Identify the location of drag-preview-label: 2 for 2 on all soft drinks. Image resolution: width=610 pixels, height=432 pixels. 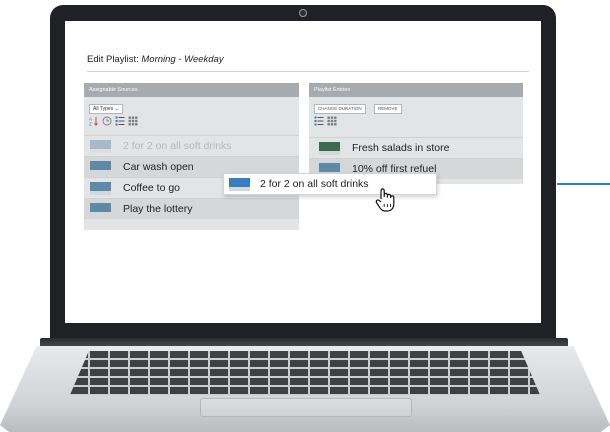
(314, 184).